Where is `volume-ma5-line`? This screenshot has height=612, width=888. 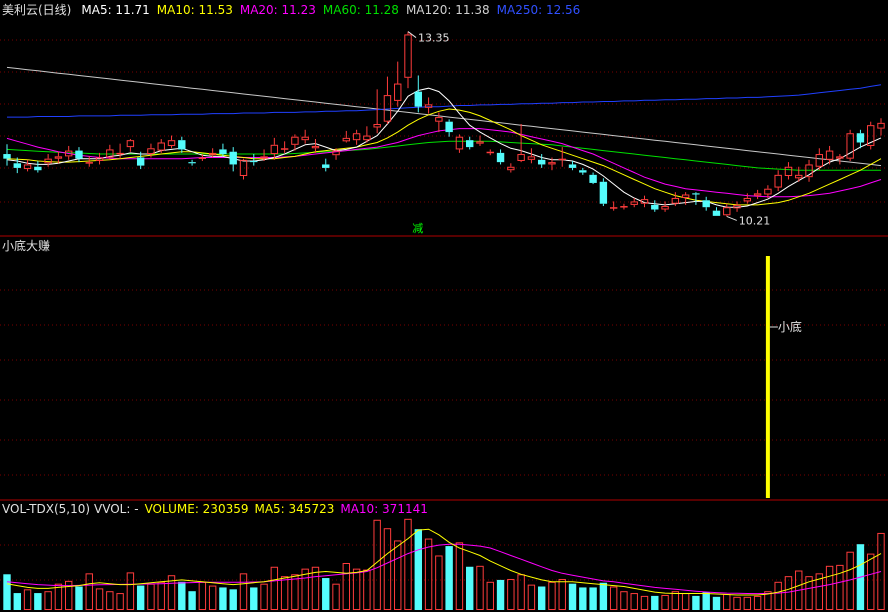 volume-ma5-line is located at coordinates (444, 562).